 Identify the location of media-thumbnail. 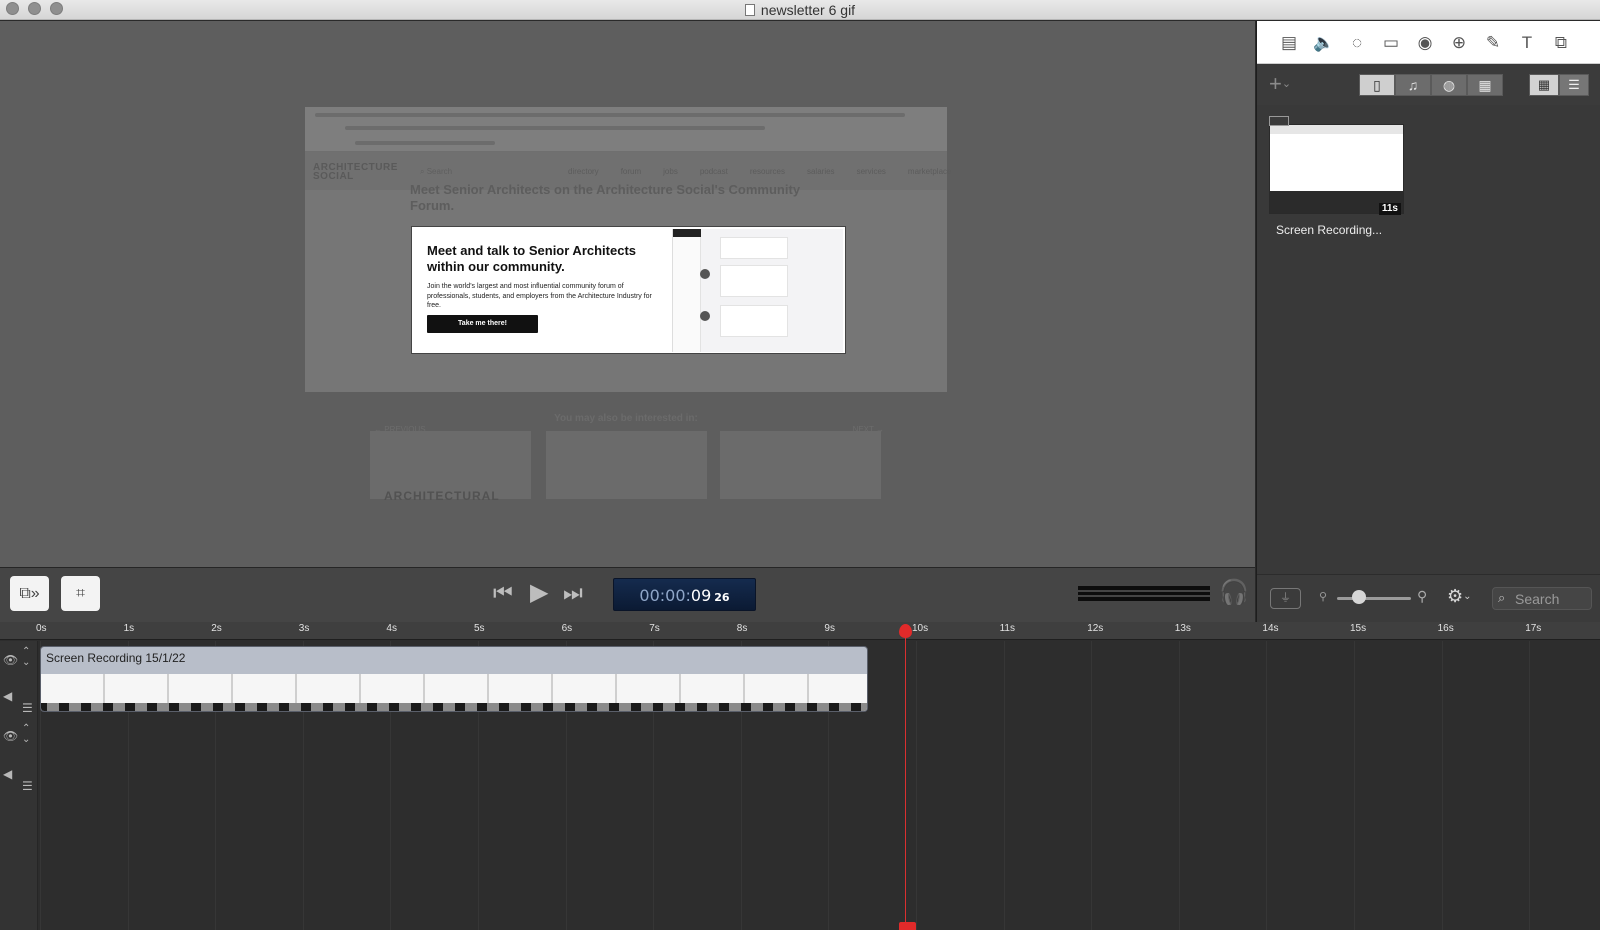
(1336, 169).